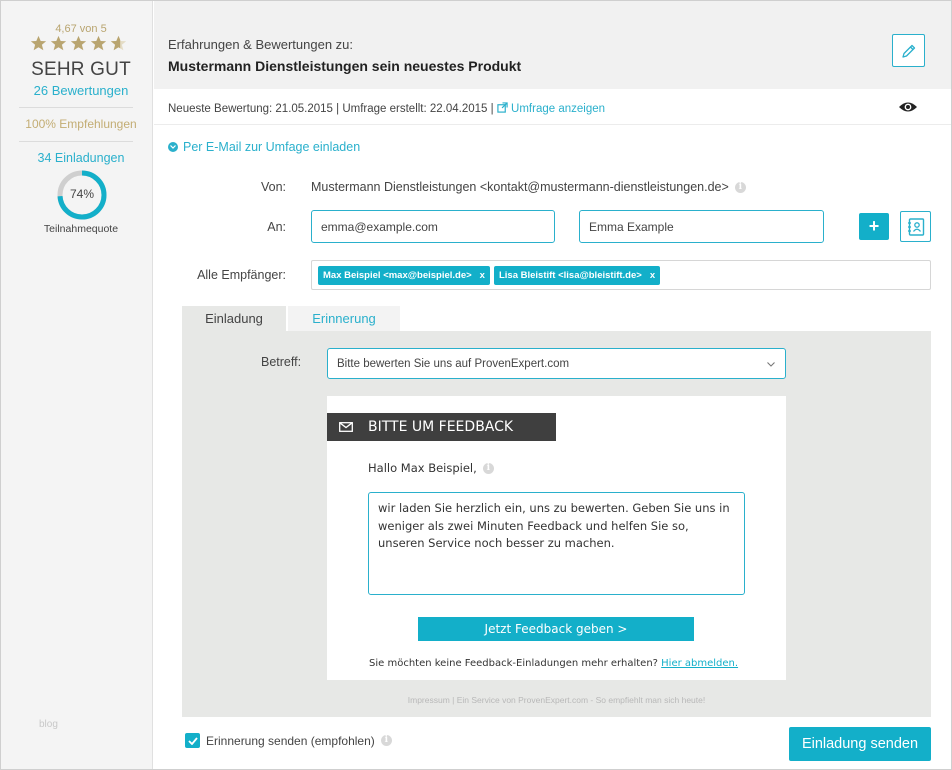  Describe the element at coordinates (81, 29) in the screenshot. I see `rating-score: 4,67 von 5` at that location.